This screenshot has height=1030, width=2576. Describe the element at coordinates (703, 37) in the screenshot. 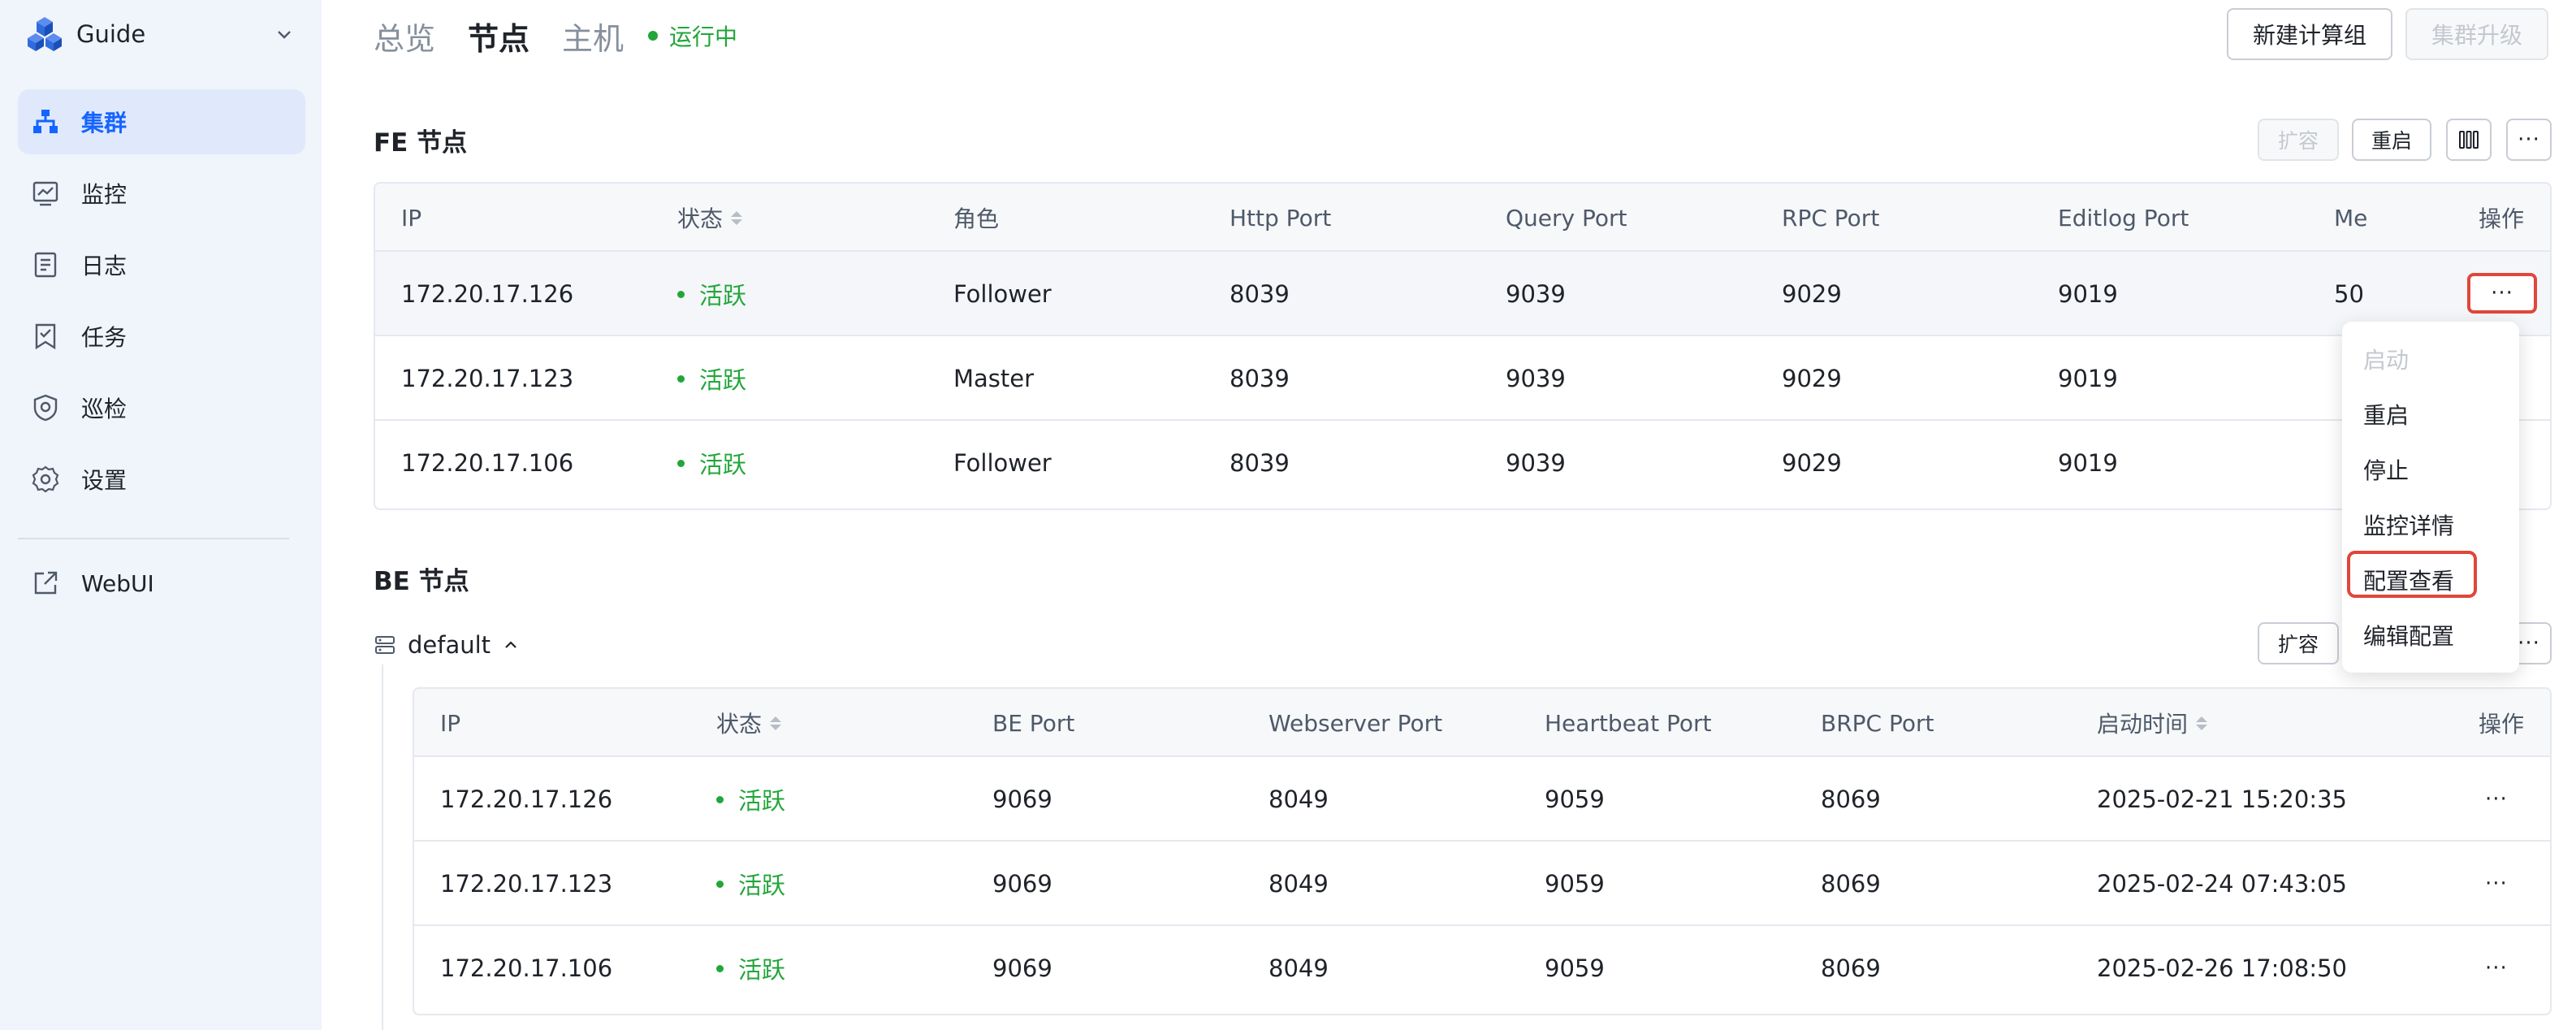

I see `status-text: 运行中` at that location.